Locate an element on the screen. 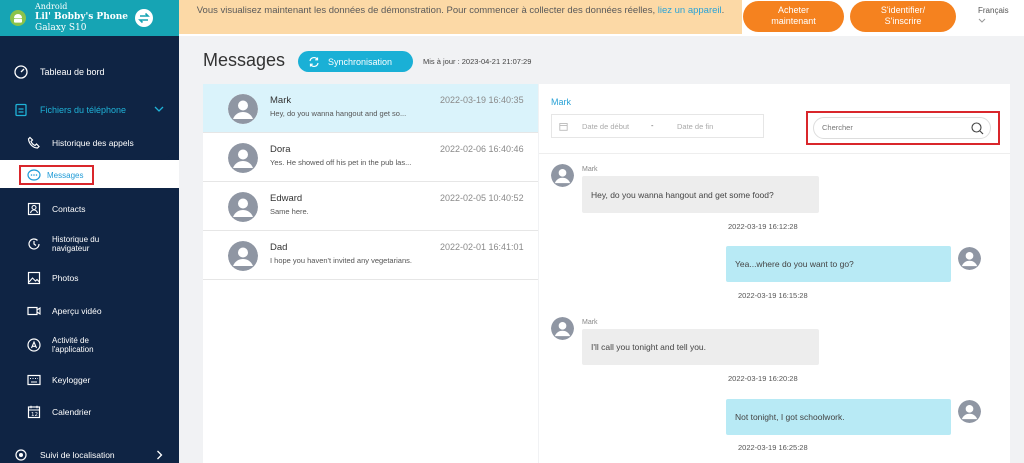 Image resolution: width=1024 pixels, height=463 pixels. language-select: Français is located at coordinates (993, 14).